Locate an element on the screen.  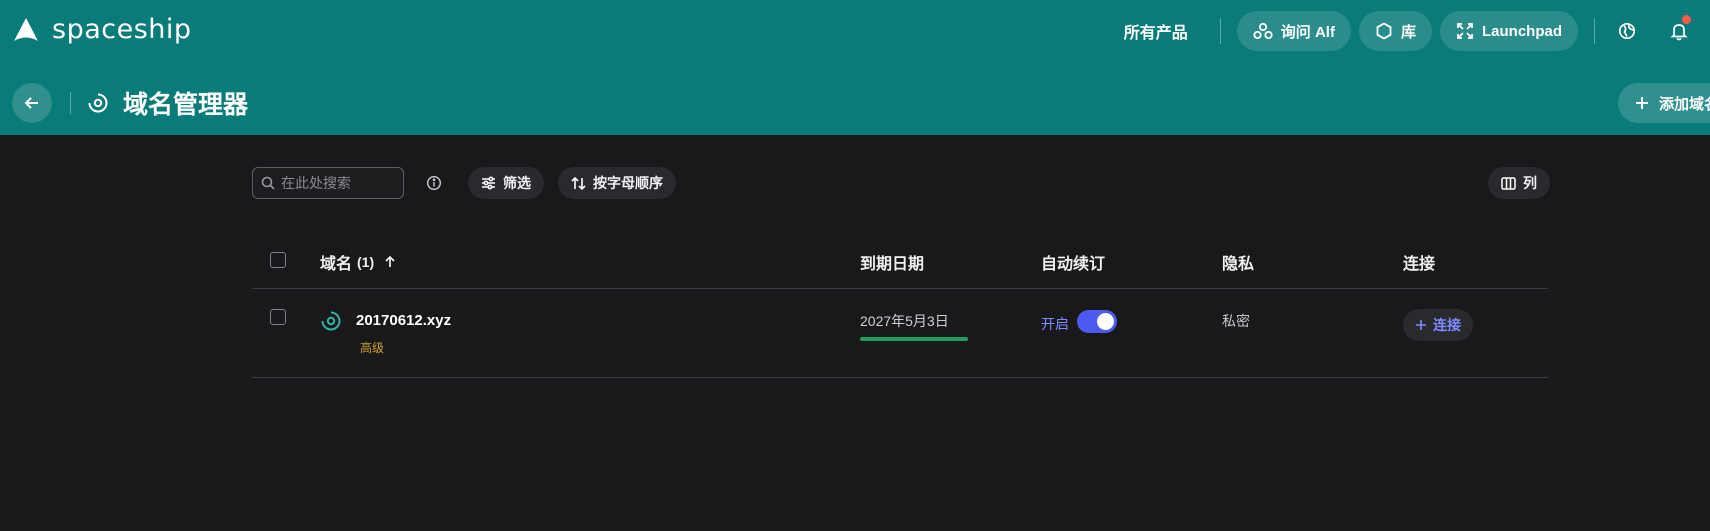
filter-label: 筛选 is located at coordinates (517, 183).